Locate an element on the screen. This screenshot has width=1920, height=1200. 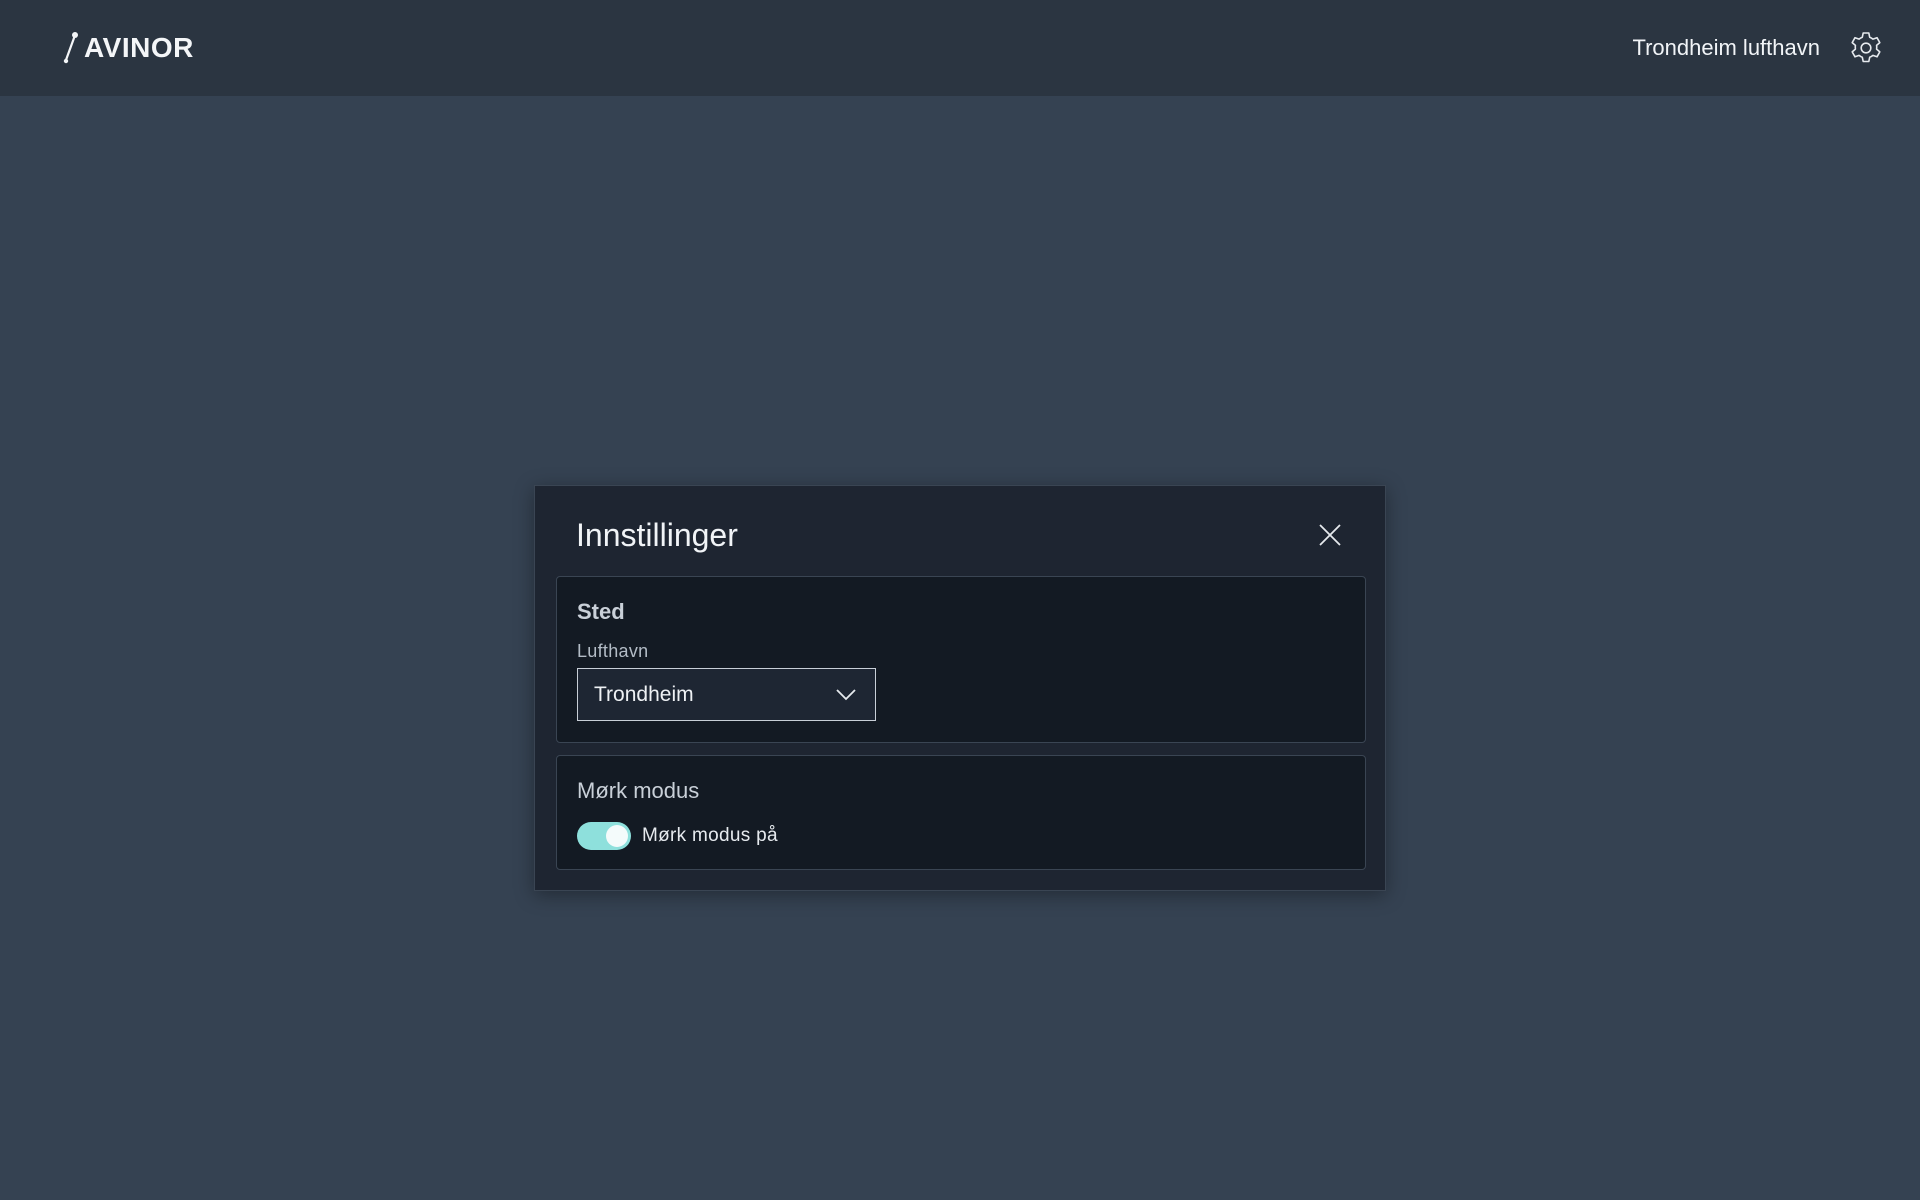
current-airport-label: Trondheim lufthavn is located at coordinates (1726, 47).